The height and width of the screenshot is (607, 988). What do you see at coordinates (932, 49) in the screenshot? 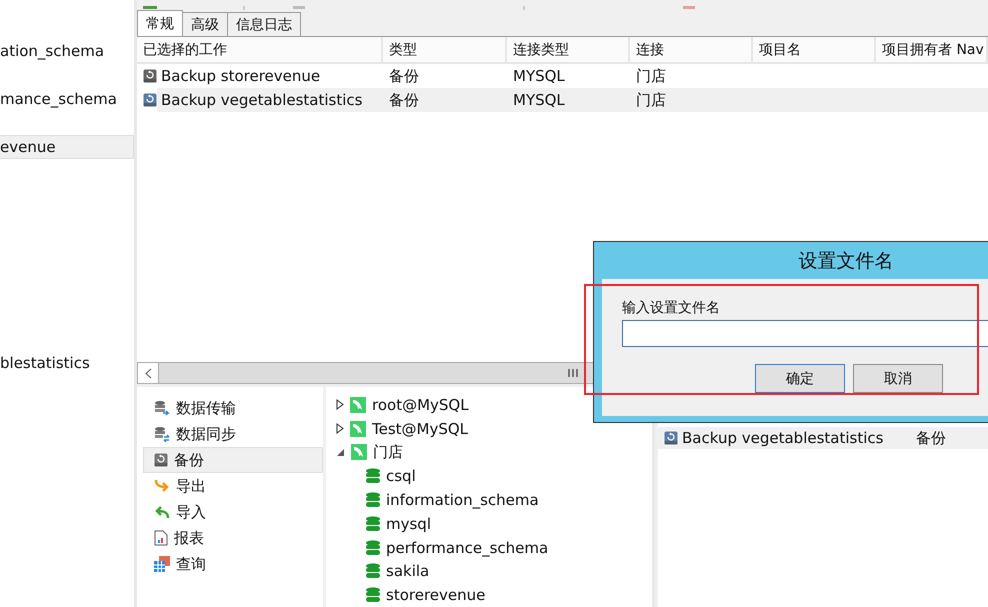
I see `column-header: 项目拥有者 Nav` at bounding box center [932, 49].